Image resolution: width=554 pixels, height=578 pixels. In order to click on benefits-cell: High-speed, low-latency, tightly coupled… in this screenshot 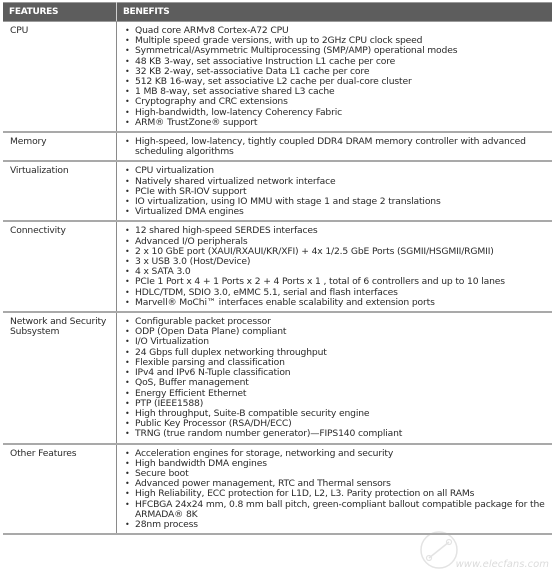, I will do `click(334, 147)`.